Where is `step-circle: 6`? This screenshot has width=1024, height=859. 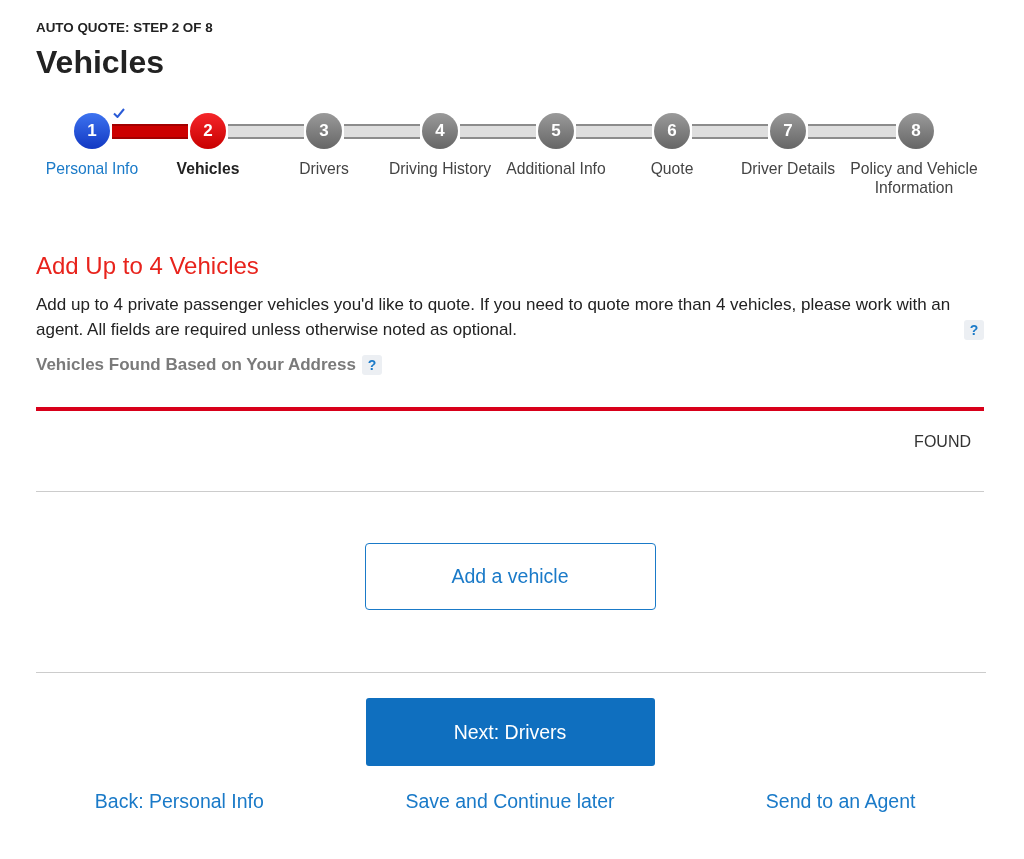 step-circle: 6 is located at coordinates (672, 131).